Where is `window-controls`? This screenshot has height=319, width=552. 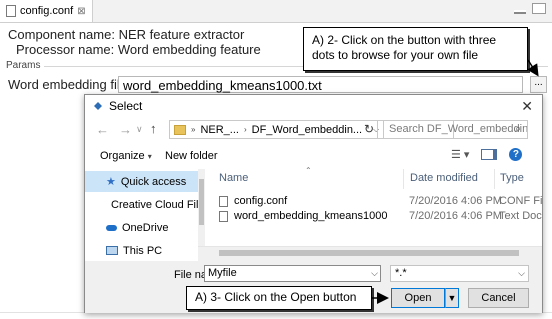 window-controls is located at coordinates (530, 8).